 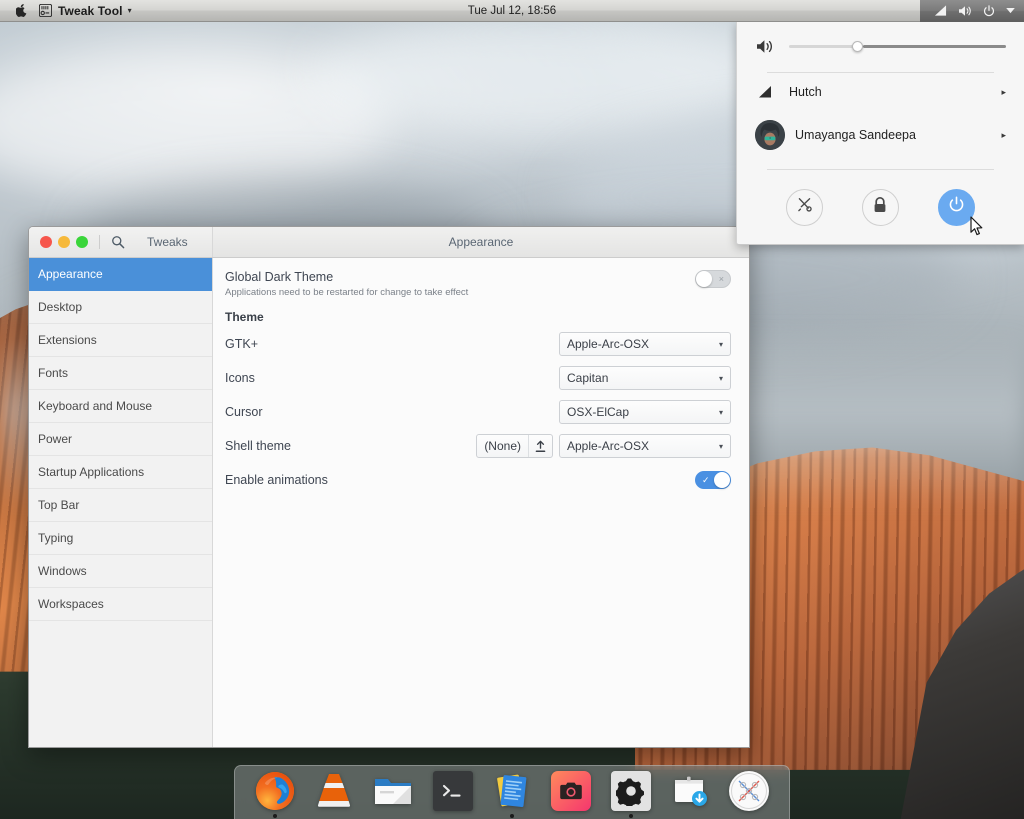 What do you see at coordinates (82, 242) in the screenshot?
I see `maximize-button` at bounding box center [82, 242].